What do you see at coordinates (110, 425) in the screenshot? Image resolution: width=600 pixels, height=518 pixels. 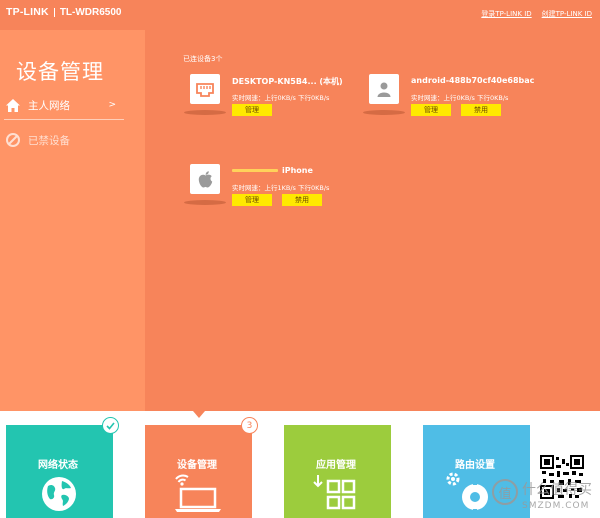 I see `check-icon` at bounding box center [110, 425].